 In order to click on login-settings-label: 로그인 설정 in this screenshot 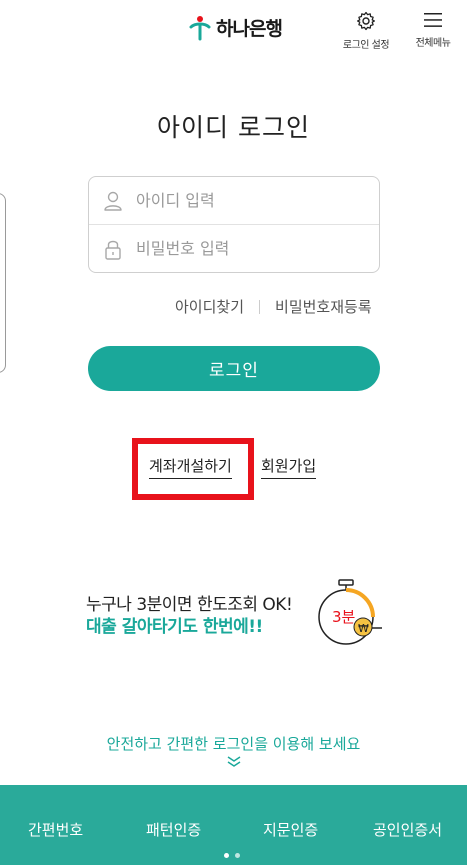, I will do `click(366, 45)`.